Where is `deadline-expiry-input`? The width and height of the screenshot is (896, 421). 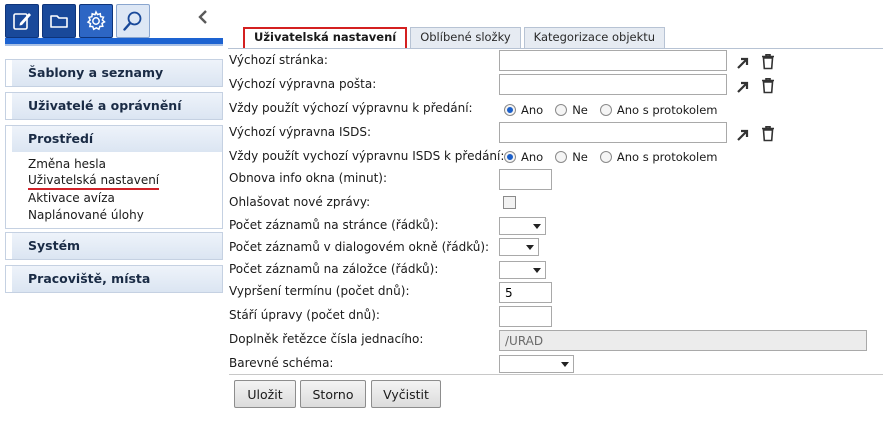 deadline-expiry-input is located at coordinates (525, 292).